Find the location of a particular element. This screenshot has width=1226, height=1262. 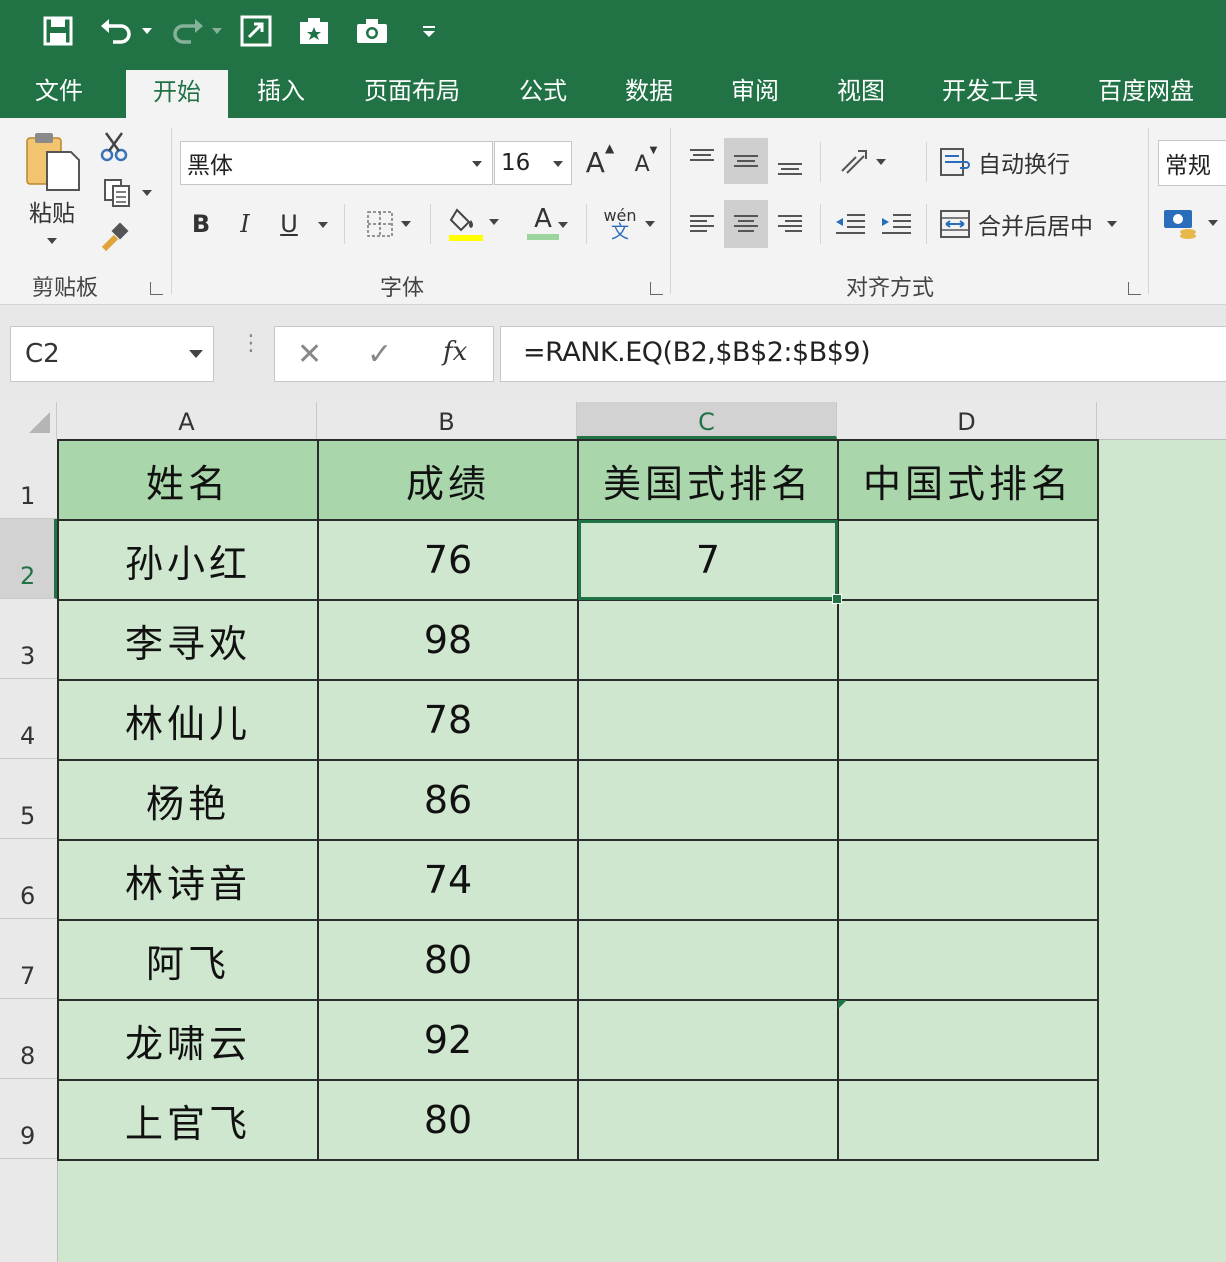

tab-formulas: 公式 is located at coordinates (543, 91).